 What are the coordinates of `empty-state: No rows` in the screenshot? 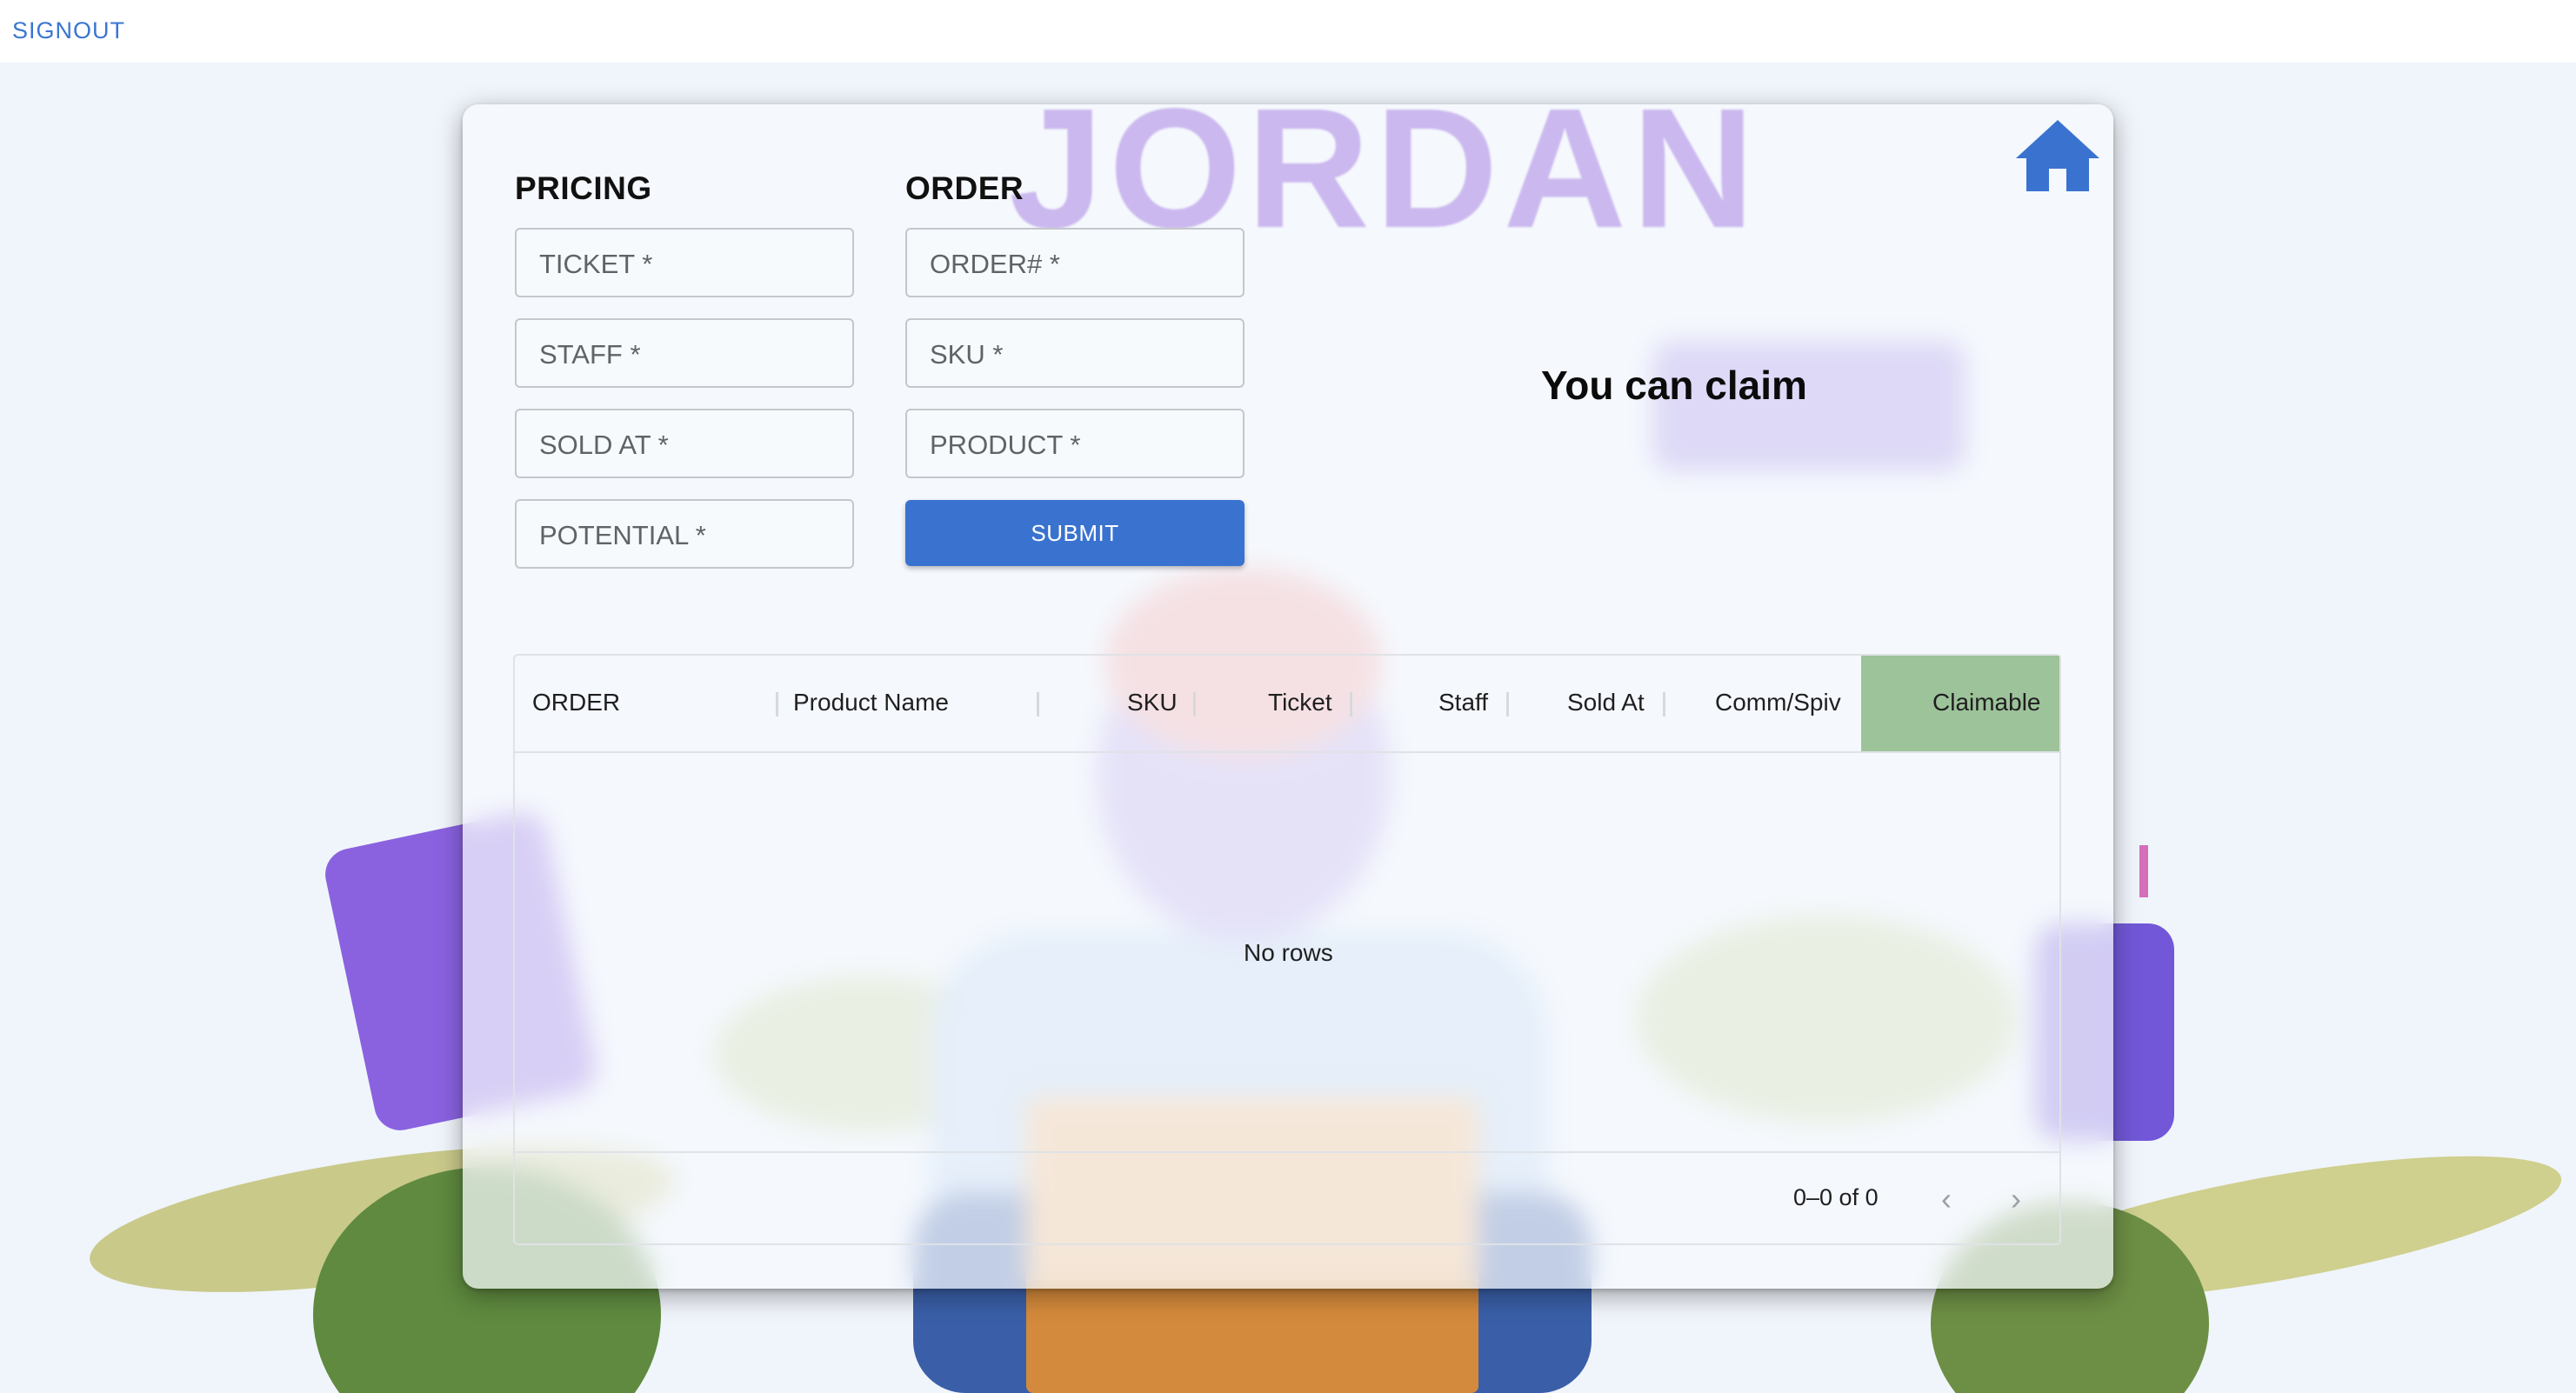 It's located at (1288, 953).